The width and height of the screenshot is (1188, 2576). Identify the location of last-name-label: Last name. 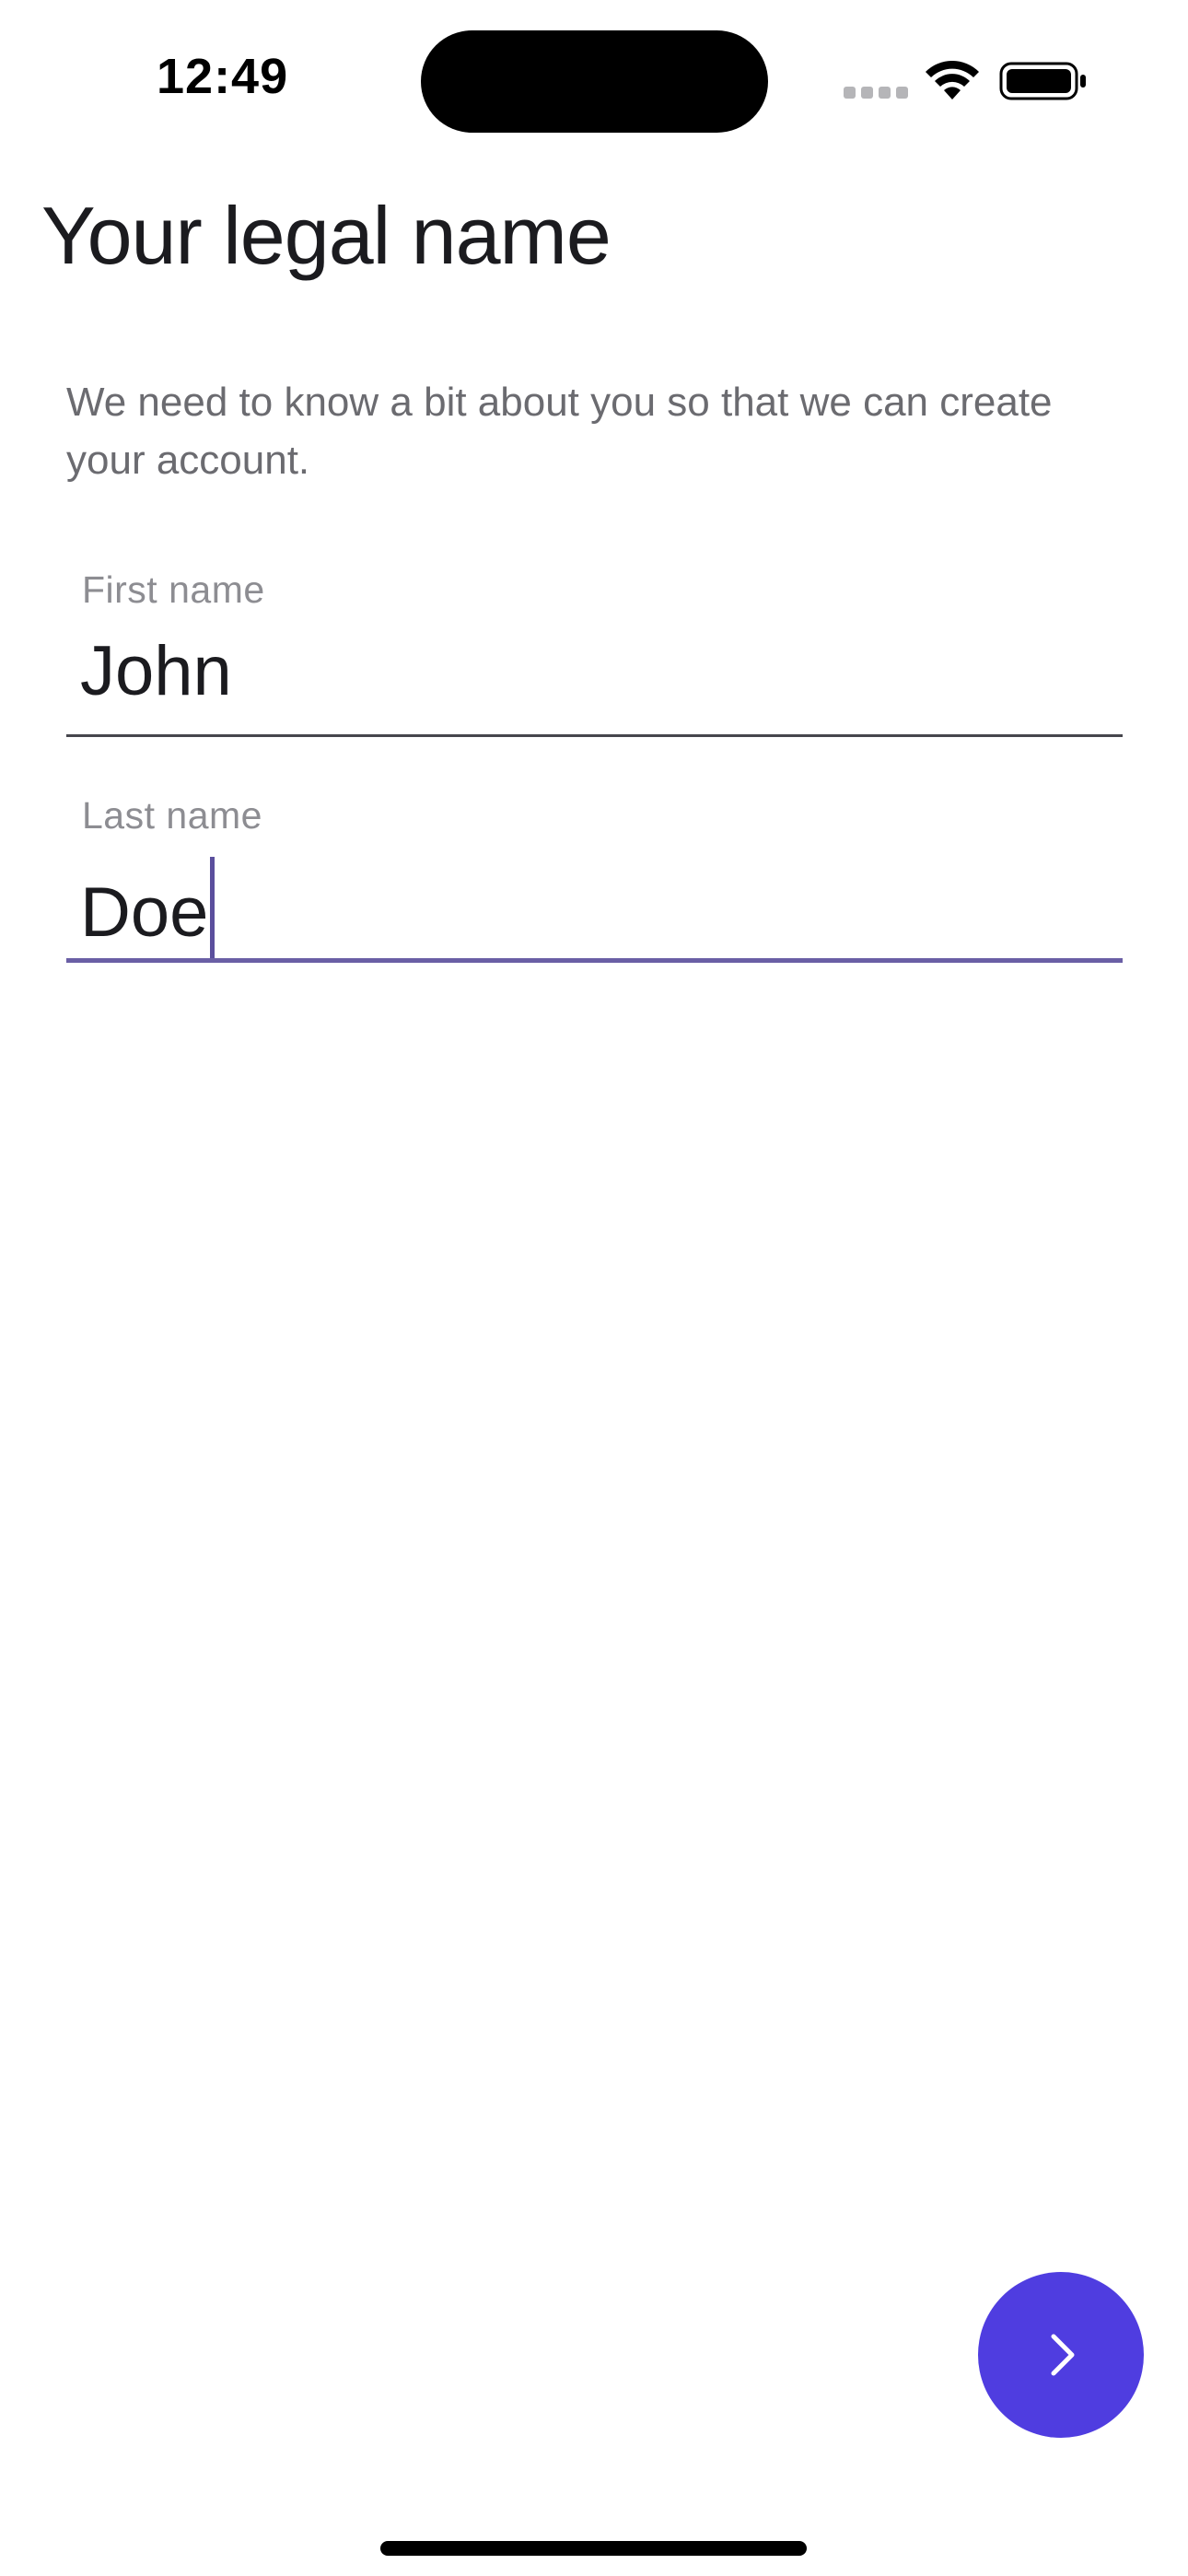
(172, 815).